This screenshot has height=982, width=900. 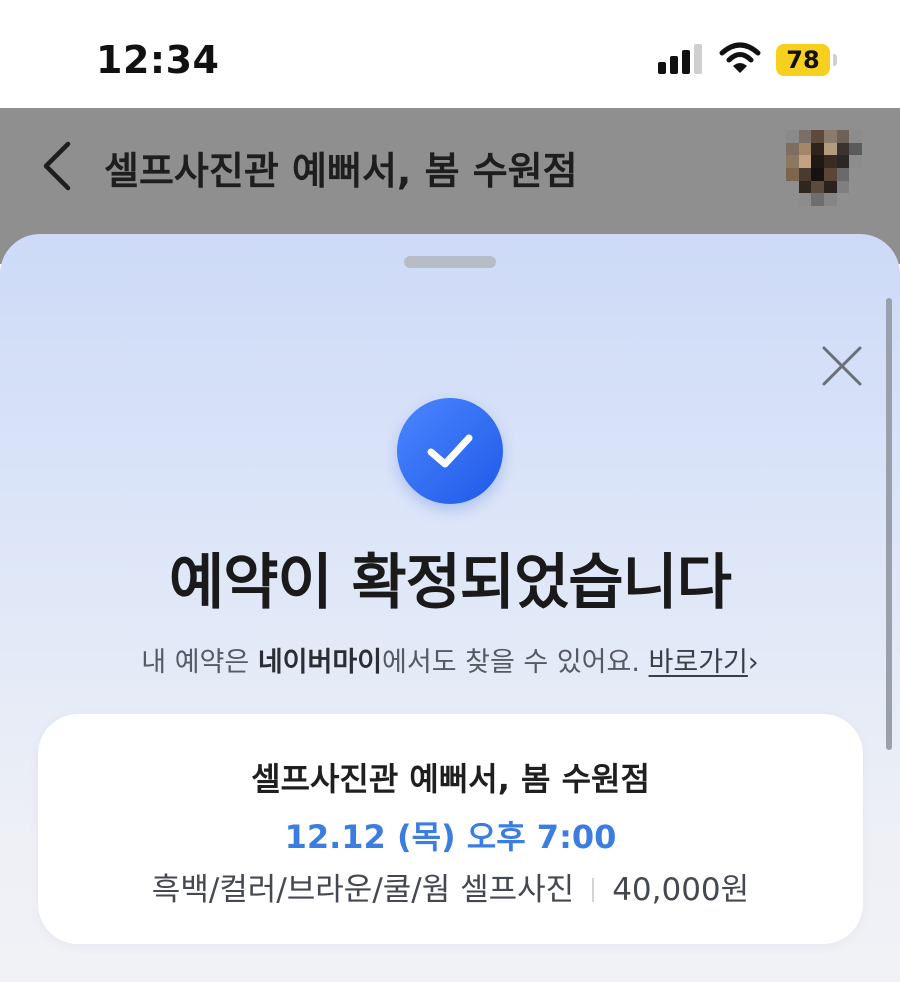 I want to click on page-header: 셀프사진관 예뻐서, 봄 수원점, so click(x=450, y=166).